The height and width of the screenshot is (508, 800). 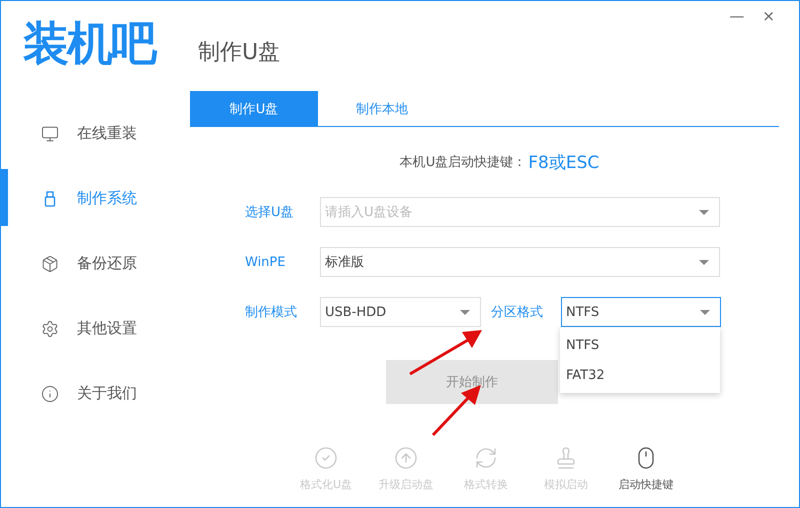 What do you see at coordinates (640, 375) in the screenshot?
I see `dropdown-option: FAT32` at bounding box center [640, 375].